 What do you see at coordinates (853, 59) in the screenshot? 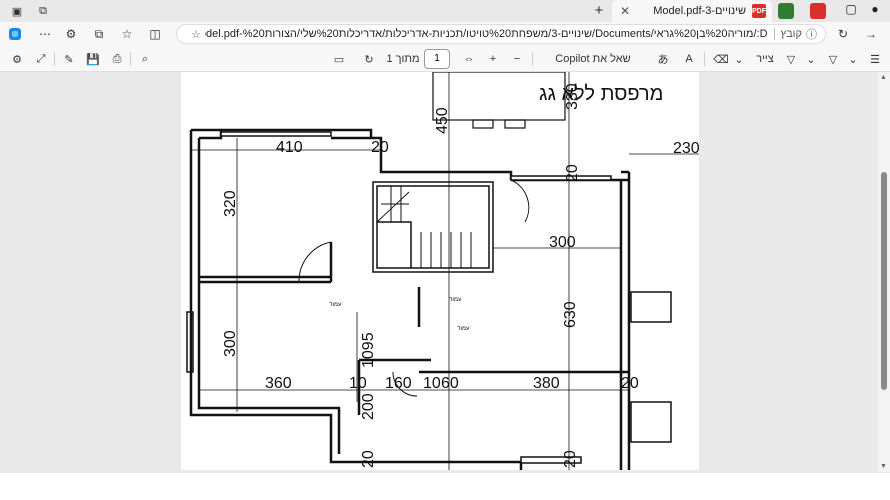
I see `highlight-options-icon: ⌄` at bounding box center [853, 59].